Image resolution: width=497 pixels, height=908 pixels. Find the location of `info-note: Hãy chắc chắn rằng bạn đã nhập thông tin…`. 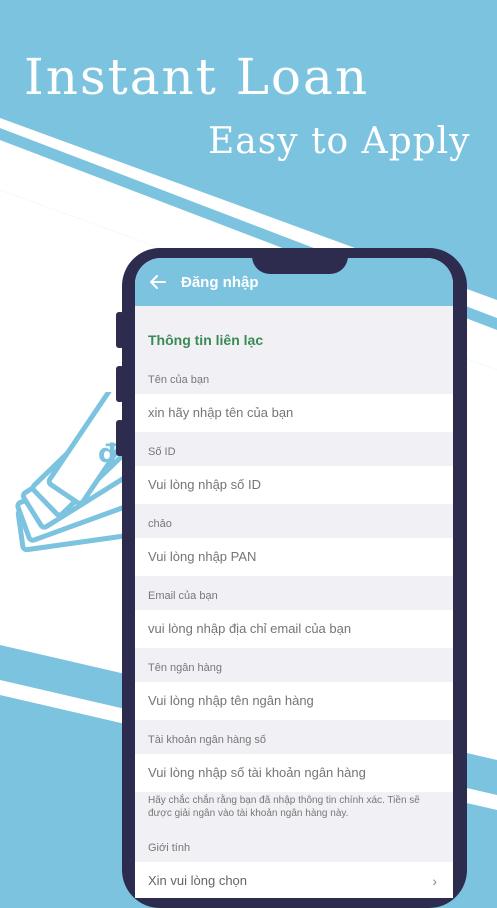

info-note: Hãy chắc chắn rằng bạn đã nhập thông tin… is located at coordinates (284, 807).